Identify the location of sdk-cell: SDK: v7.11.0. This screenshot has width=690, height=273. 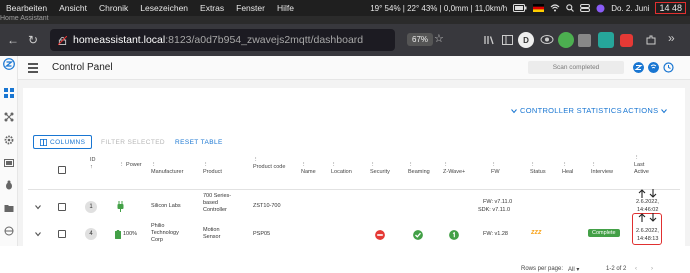
(494, 210).